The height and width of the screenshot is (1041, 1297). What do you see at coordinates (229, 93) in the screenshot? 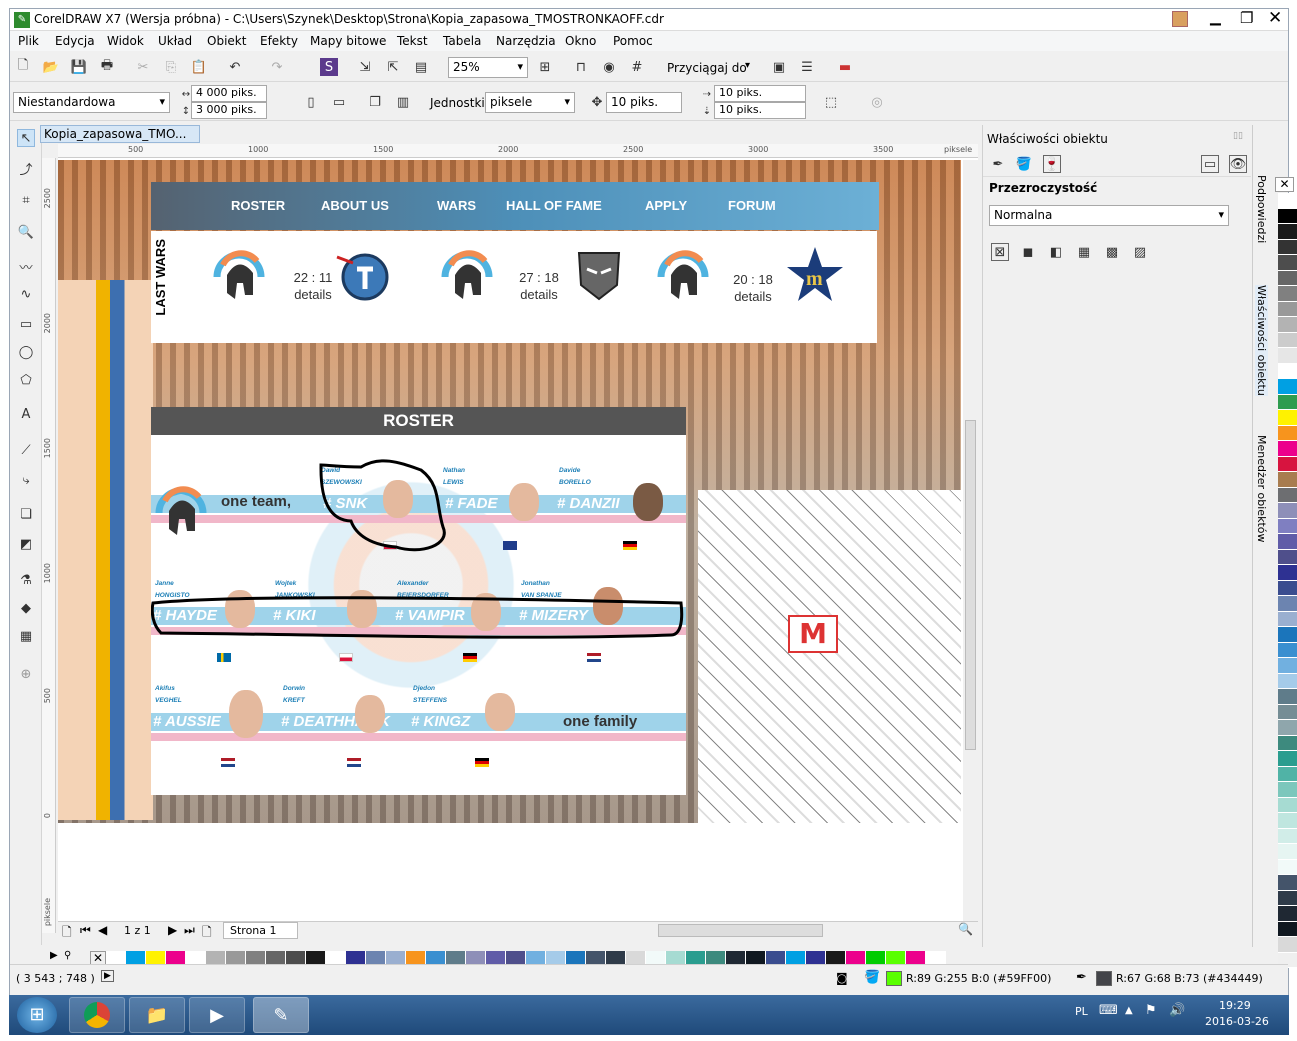
I see `page-width-field: 4 000 piks.` at bounding box center [229, 93].